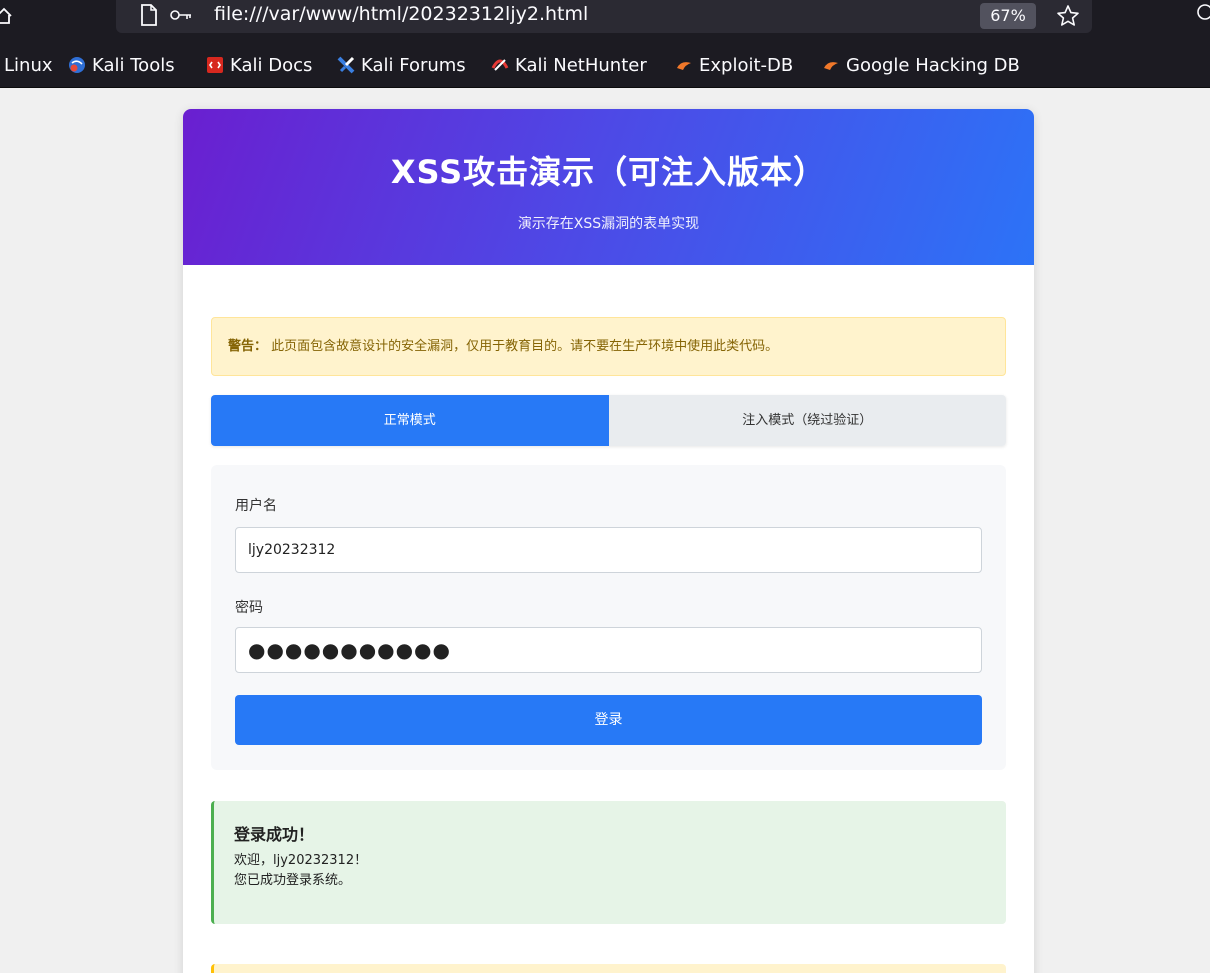 The height and width of the screenshot is (973, 1210). What do you see at coordinates (77, 65) in the screenshot?
I see `kali-tools-icon` at bounding box center [77, 65].